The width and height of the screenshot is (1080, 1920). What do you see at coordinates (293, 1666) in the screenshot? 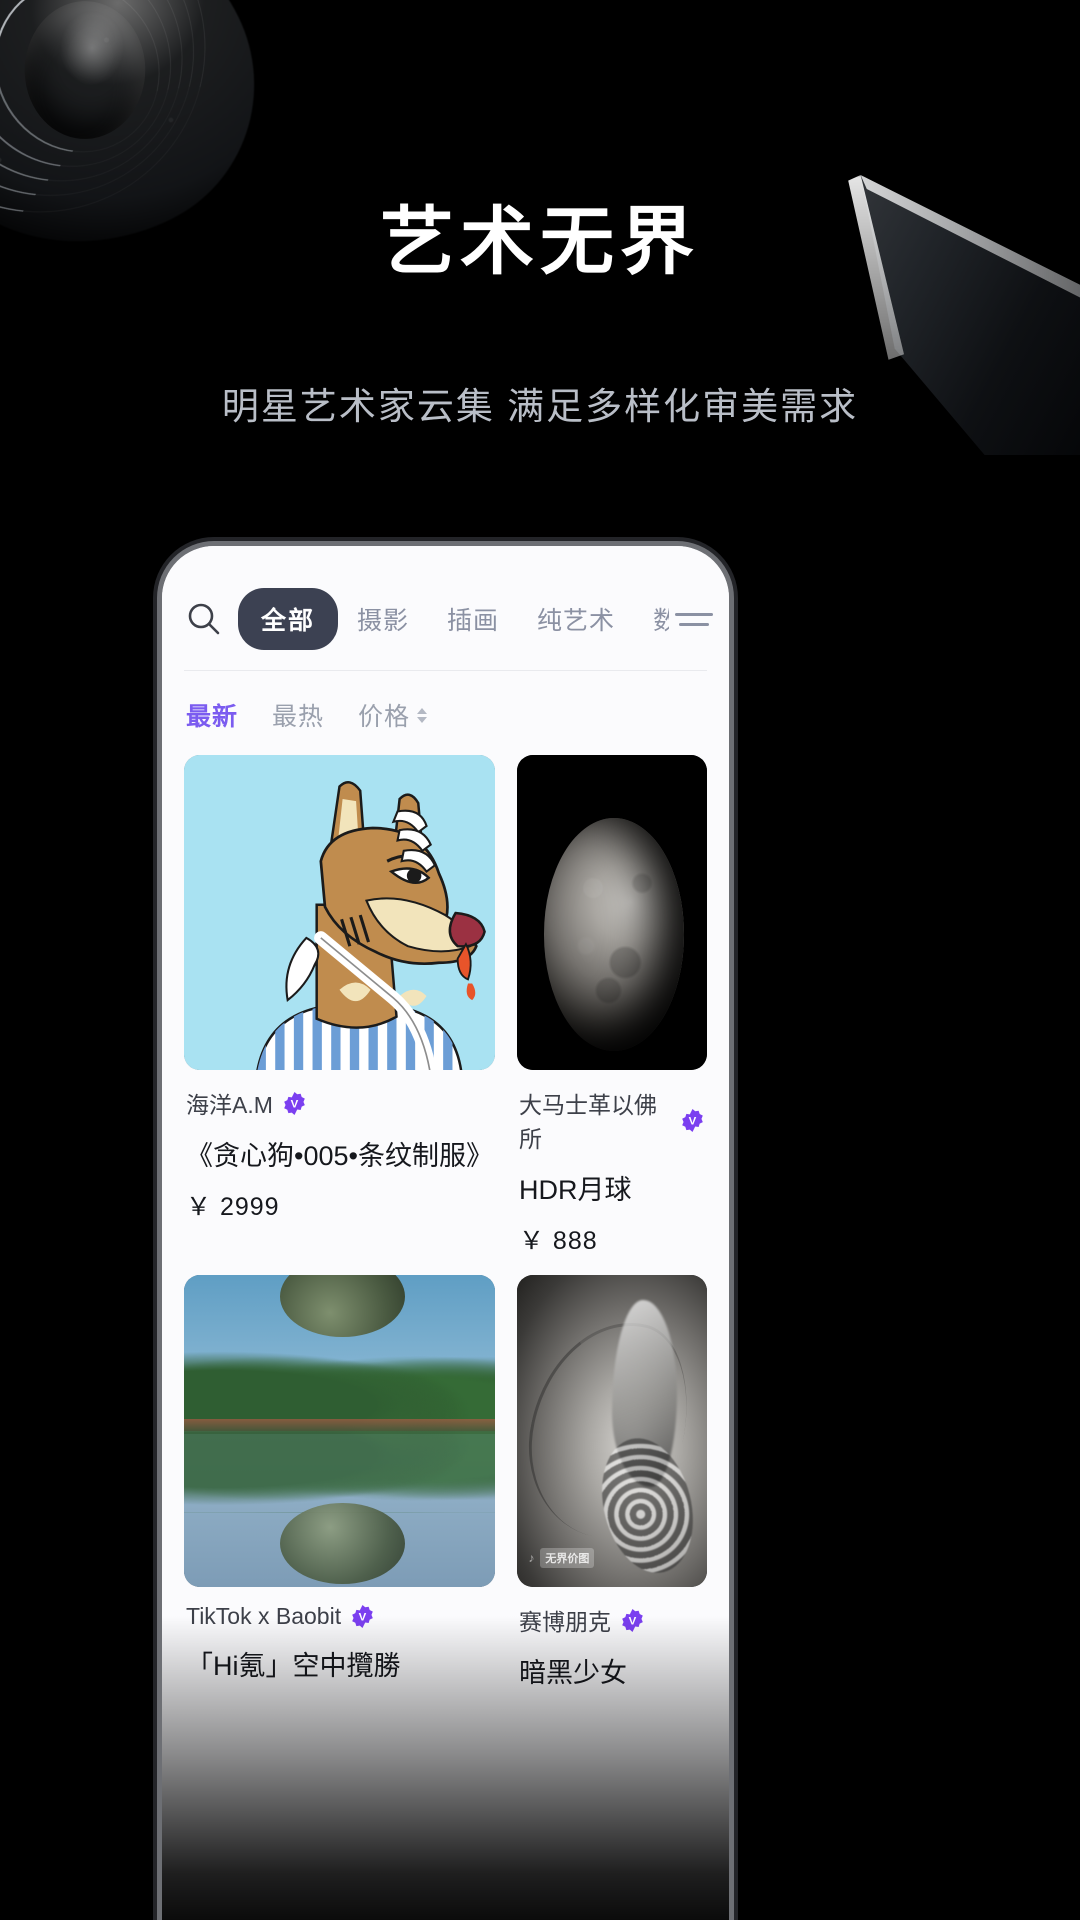
I see `artwork-title: 「Hi氪」空中攬勝` at bounding box center [293, 1666].